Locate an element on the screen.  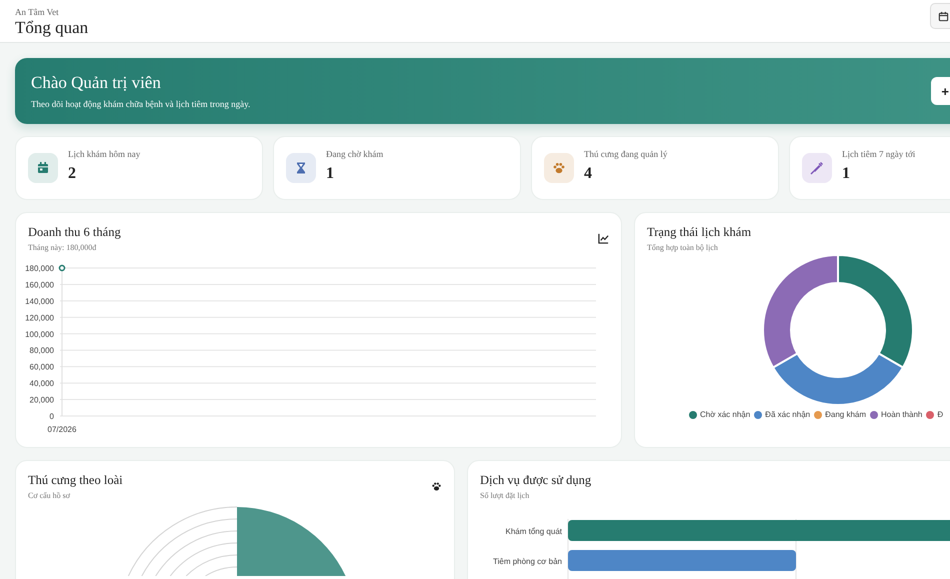
welcome-title: Chào Quản trị viên is located at coordinates (96, 83).